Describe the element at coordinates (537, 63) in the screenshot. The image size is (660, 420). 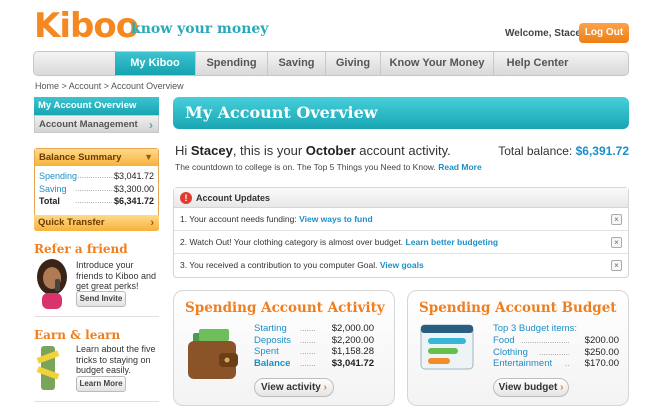
I see `tab-help-center: Help Center` at that location.